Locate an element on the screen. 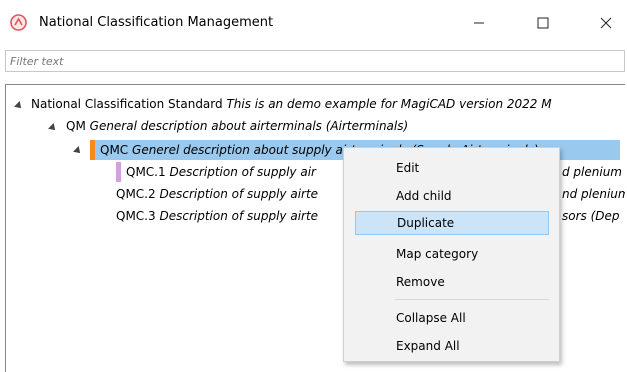 The height and width of the screenshot is (372, 627). menu-item-expand-all: Expand All is located at coordinates (452, 346).